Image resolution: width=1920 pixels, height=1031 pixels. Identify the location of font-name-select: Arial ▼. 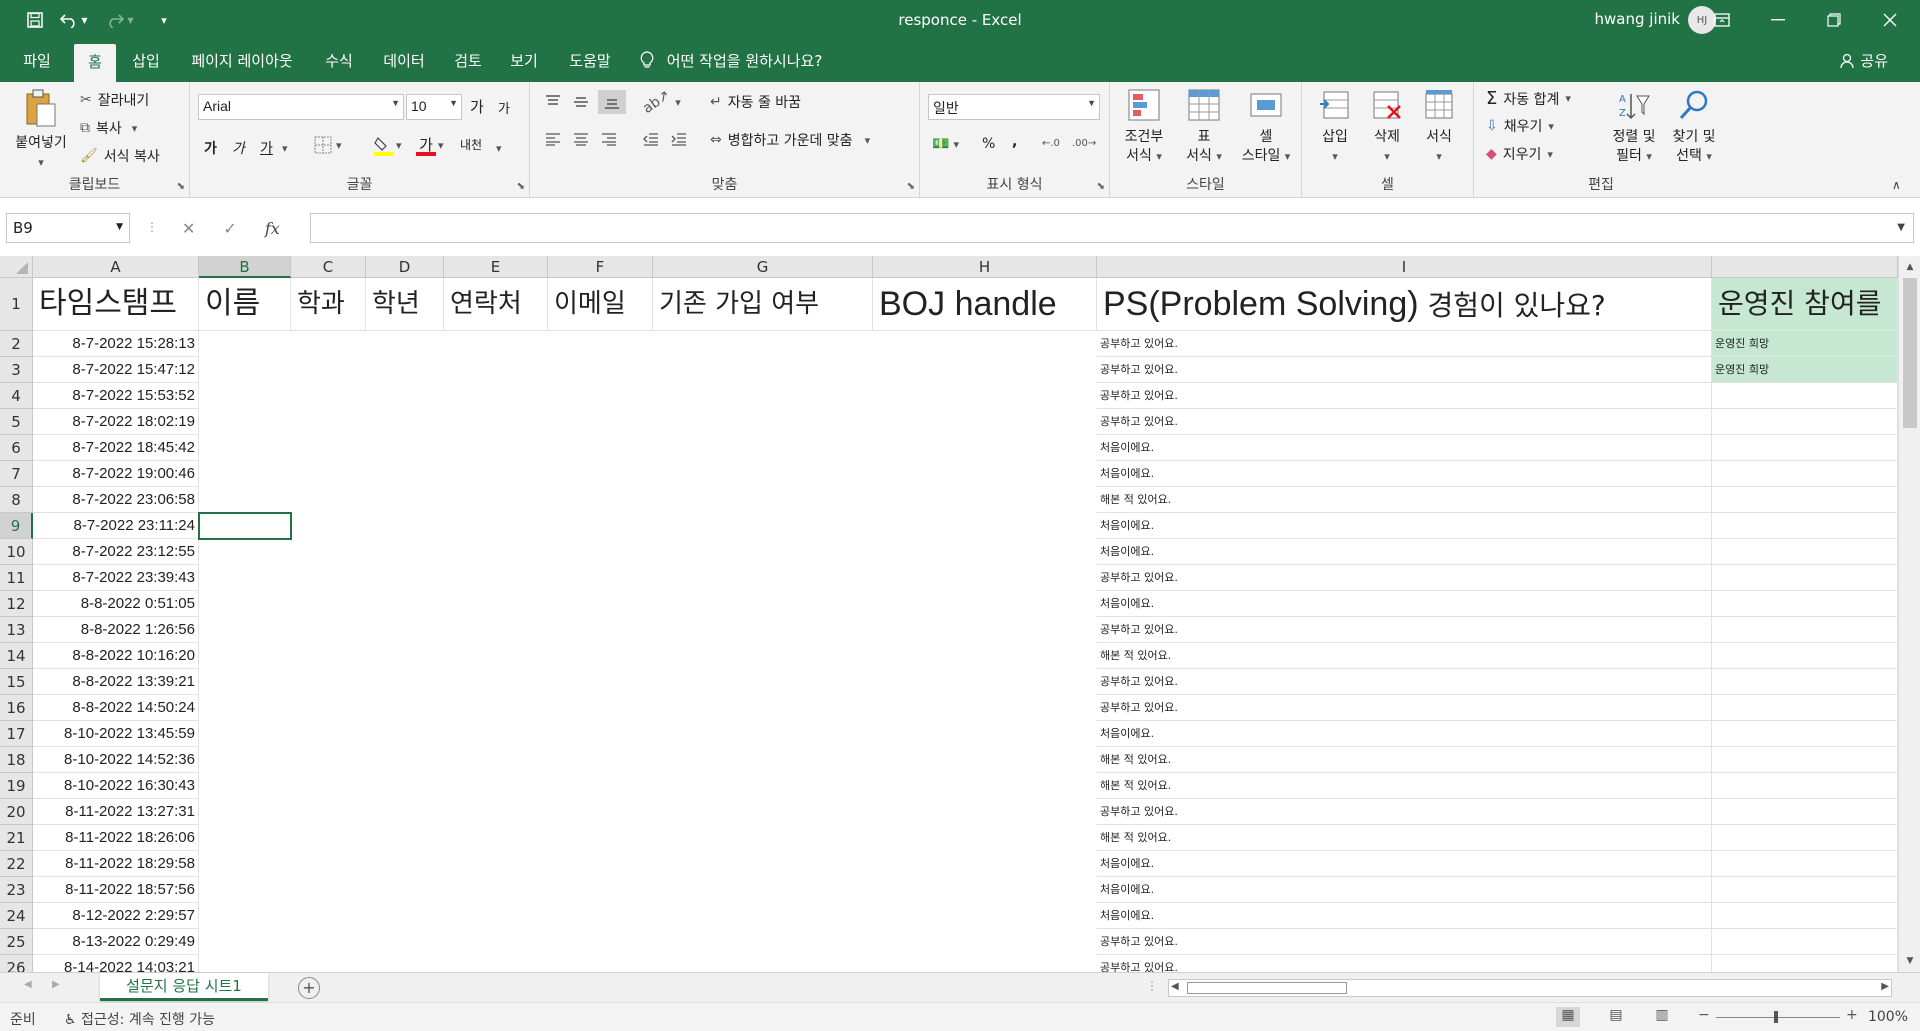
(301, 107).